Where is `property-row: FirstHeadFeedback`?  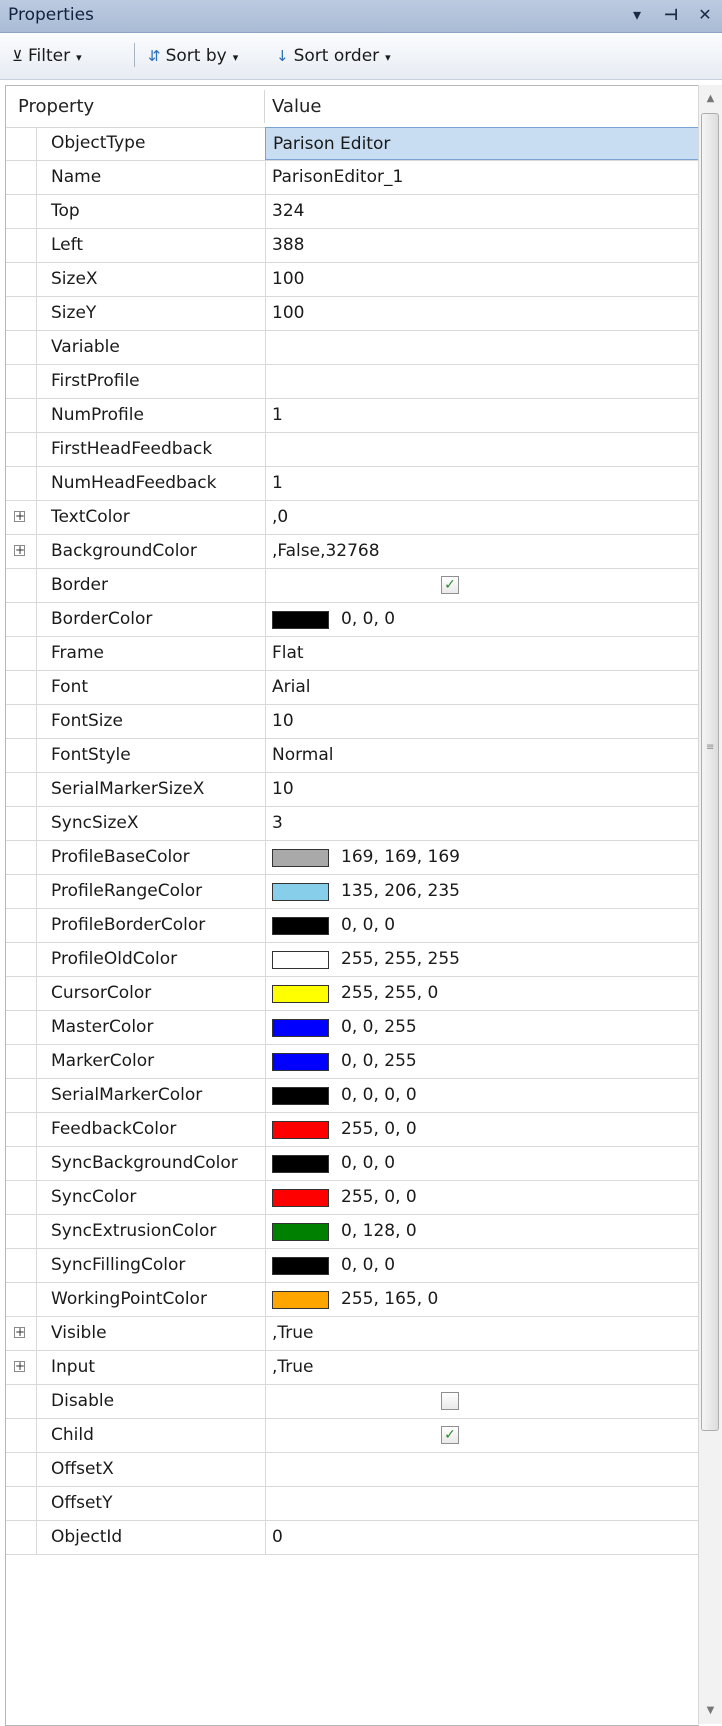
property-row: FirstHeadFeedback is located at coordinates (352, 450).